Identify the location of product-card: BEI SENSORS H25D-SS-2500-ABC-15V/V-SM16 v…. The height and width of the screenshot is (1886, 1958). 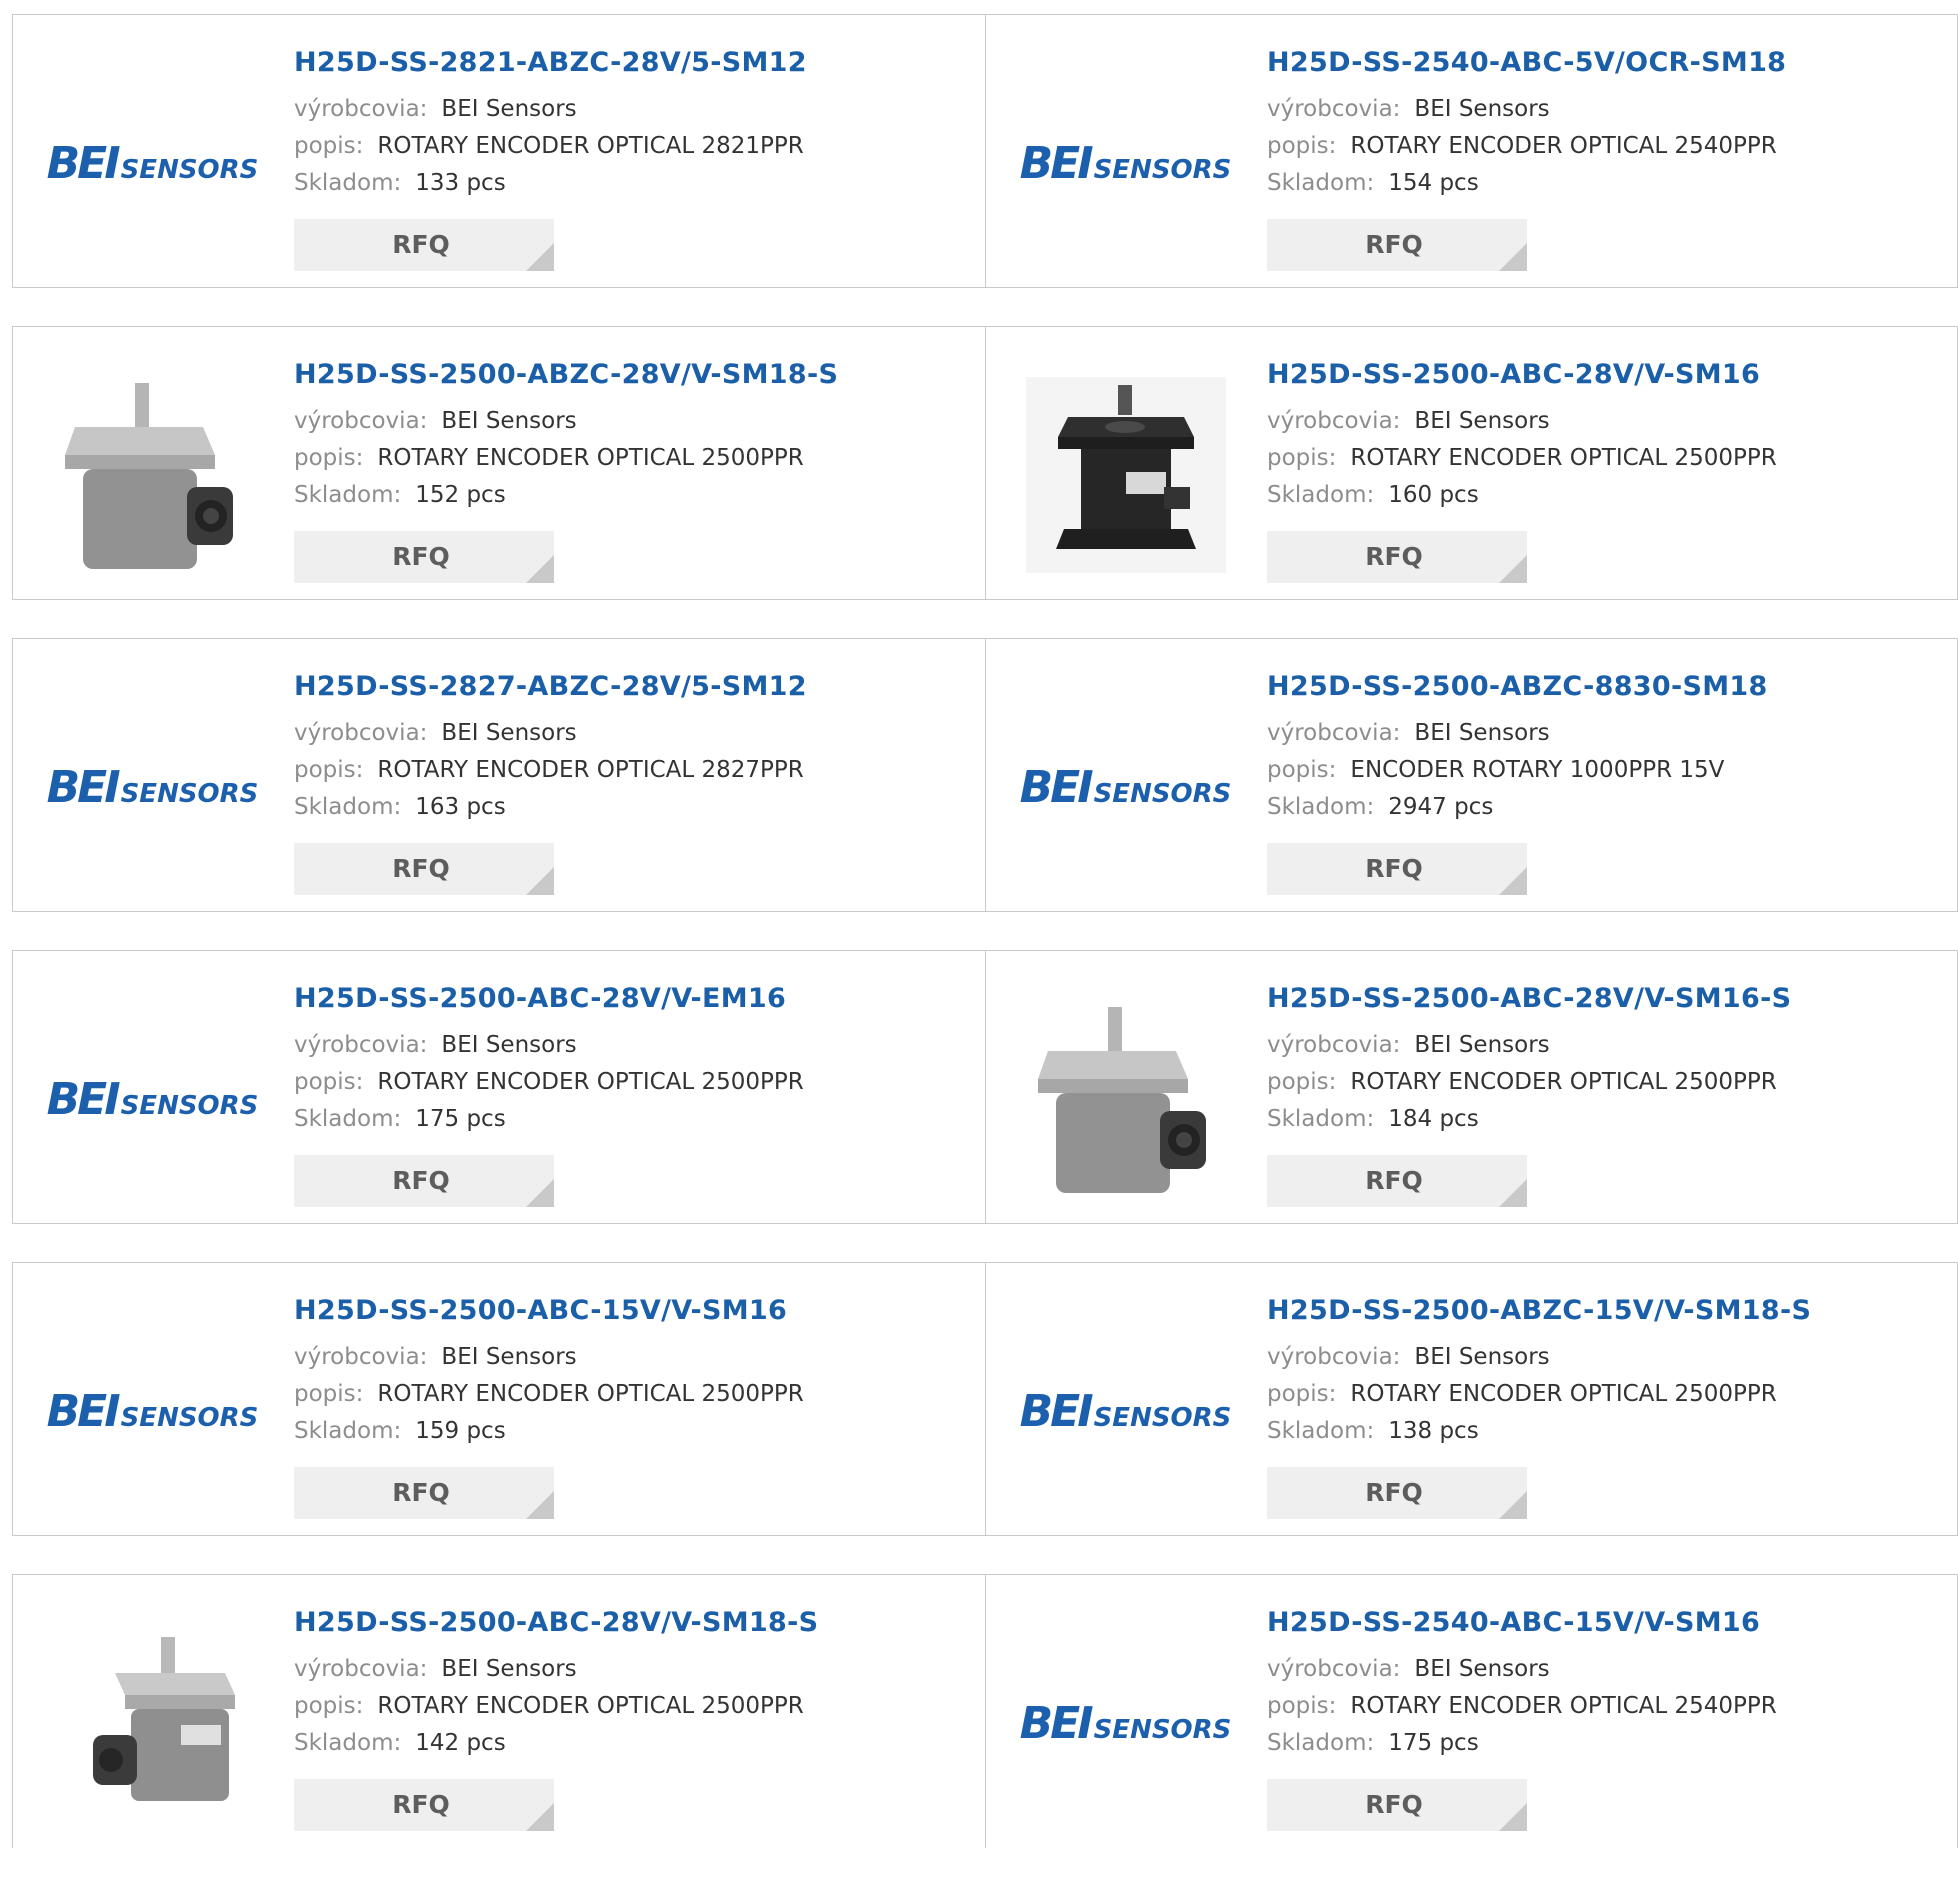
(499, 1399).